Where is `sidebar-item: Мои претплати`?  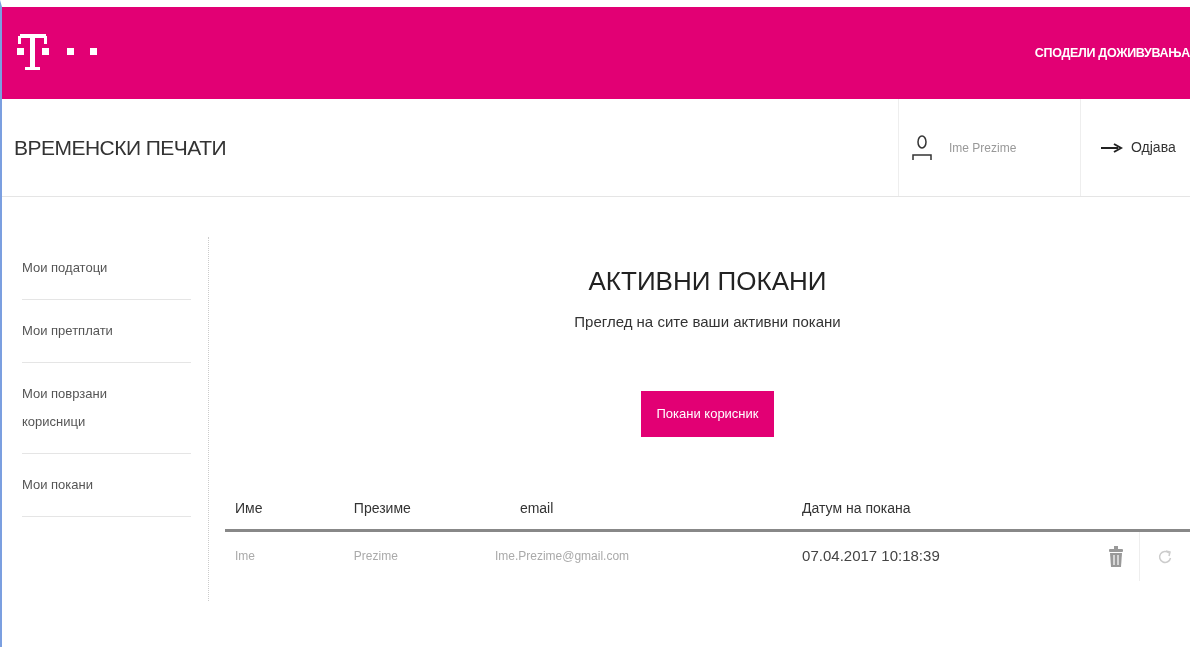
sidebar-item: Мои претплати is located at coordinates (106, 331).